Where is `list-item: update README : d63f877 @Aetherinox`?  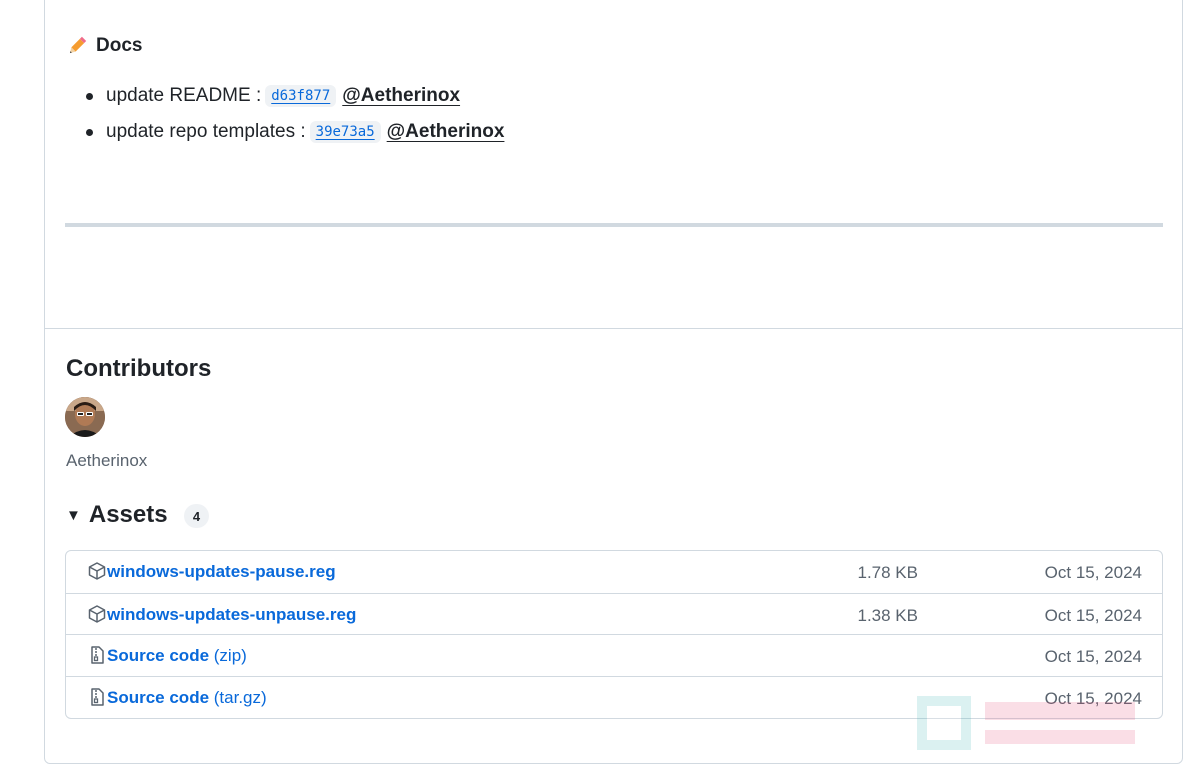 list-item: update README : d63f877 @Aetherinox is located at coordinates (295, 96).